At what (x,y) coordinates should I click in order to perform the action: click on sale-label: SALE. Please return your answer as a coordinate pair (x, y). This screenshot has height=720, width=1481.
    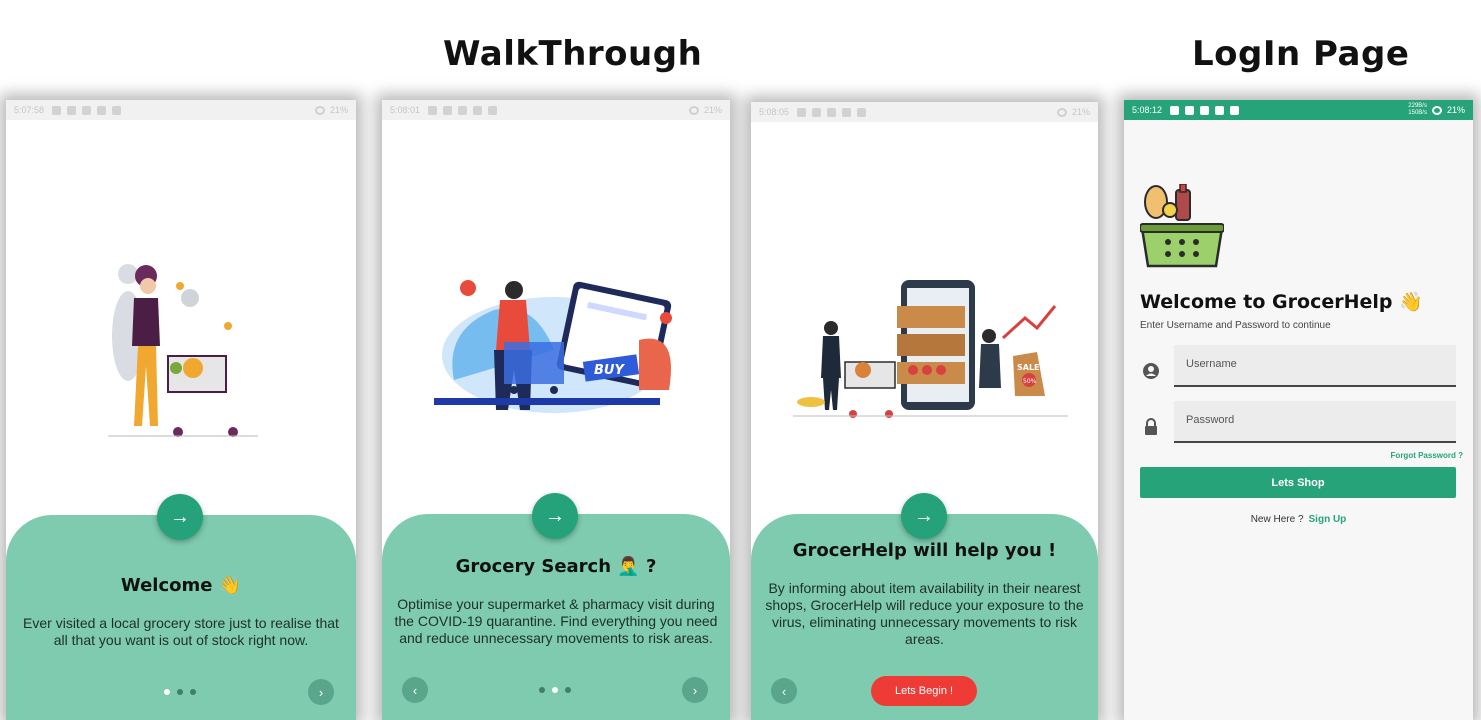
    Looking at the image, I should click on (1028, 367).